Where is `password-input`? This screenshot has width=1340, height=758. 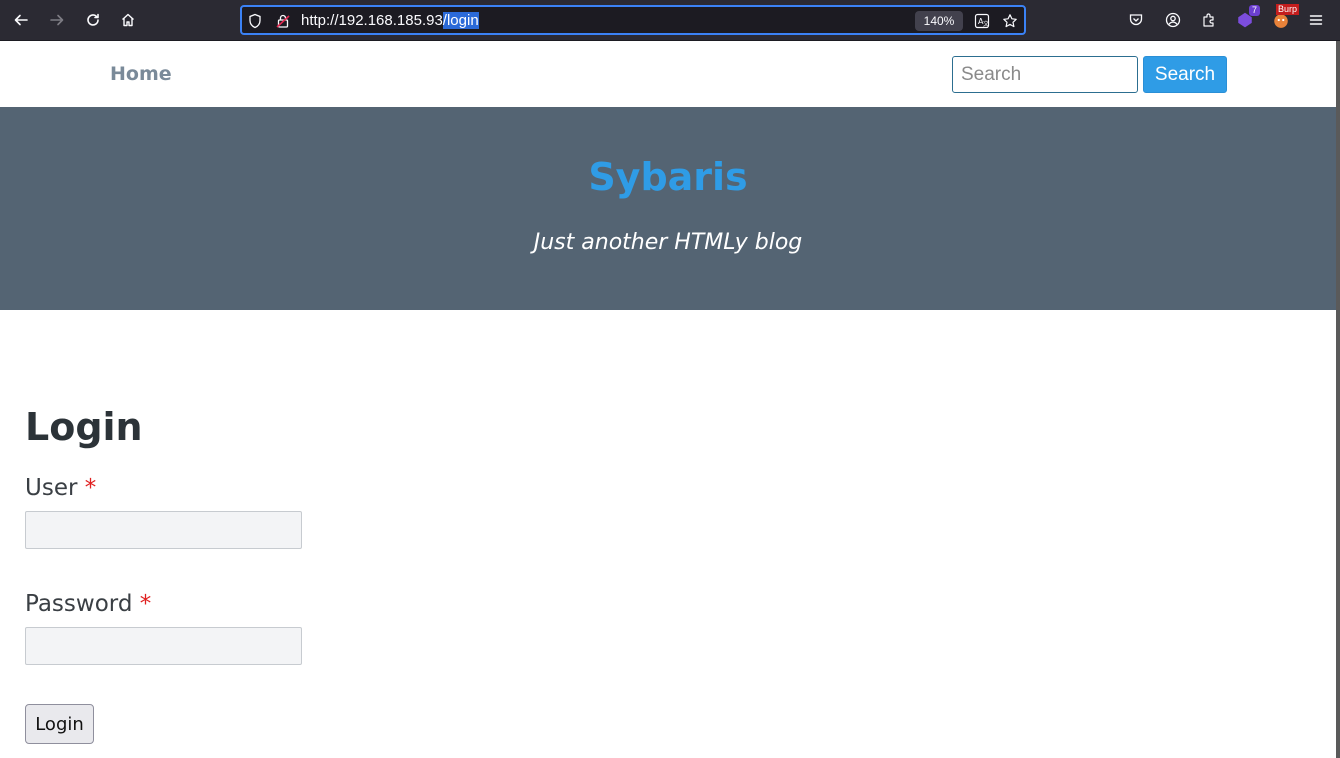 password-input is located at coordinates (163, 646).